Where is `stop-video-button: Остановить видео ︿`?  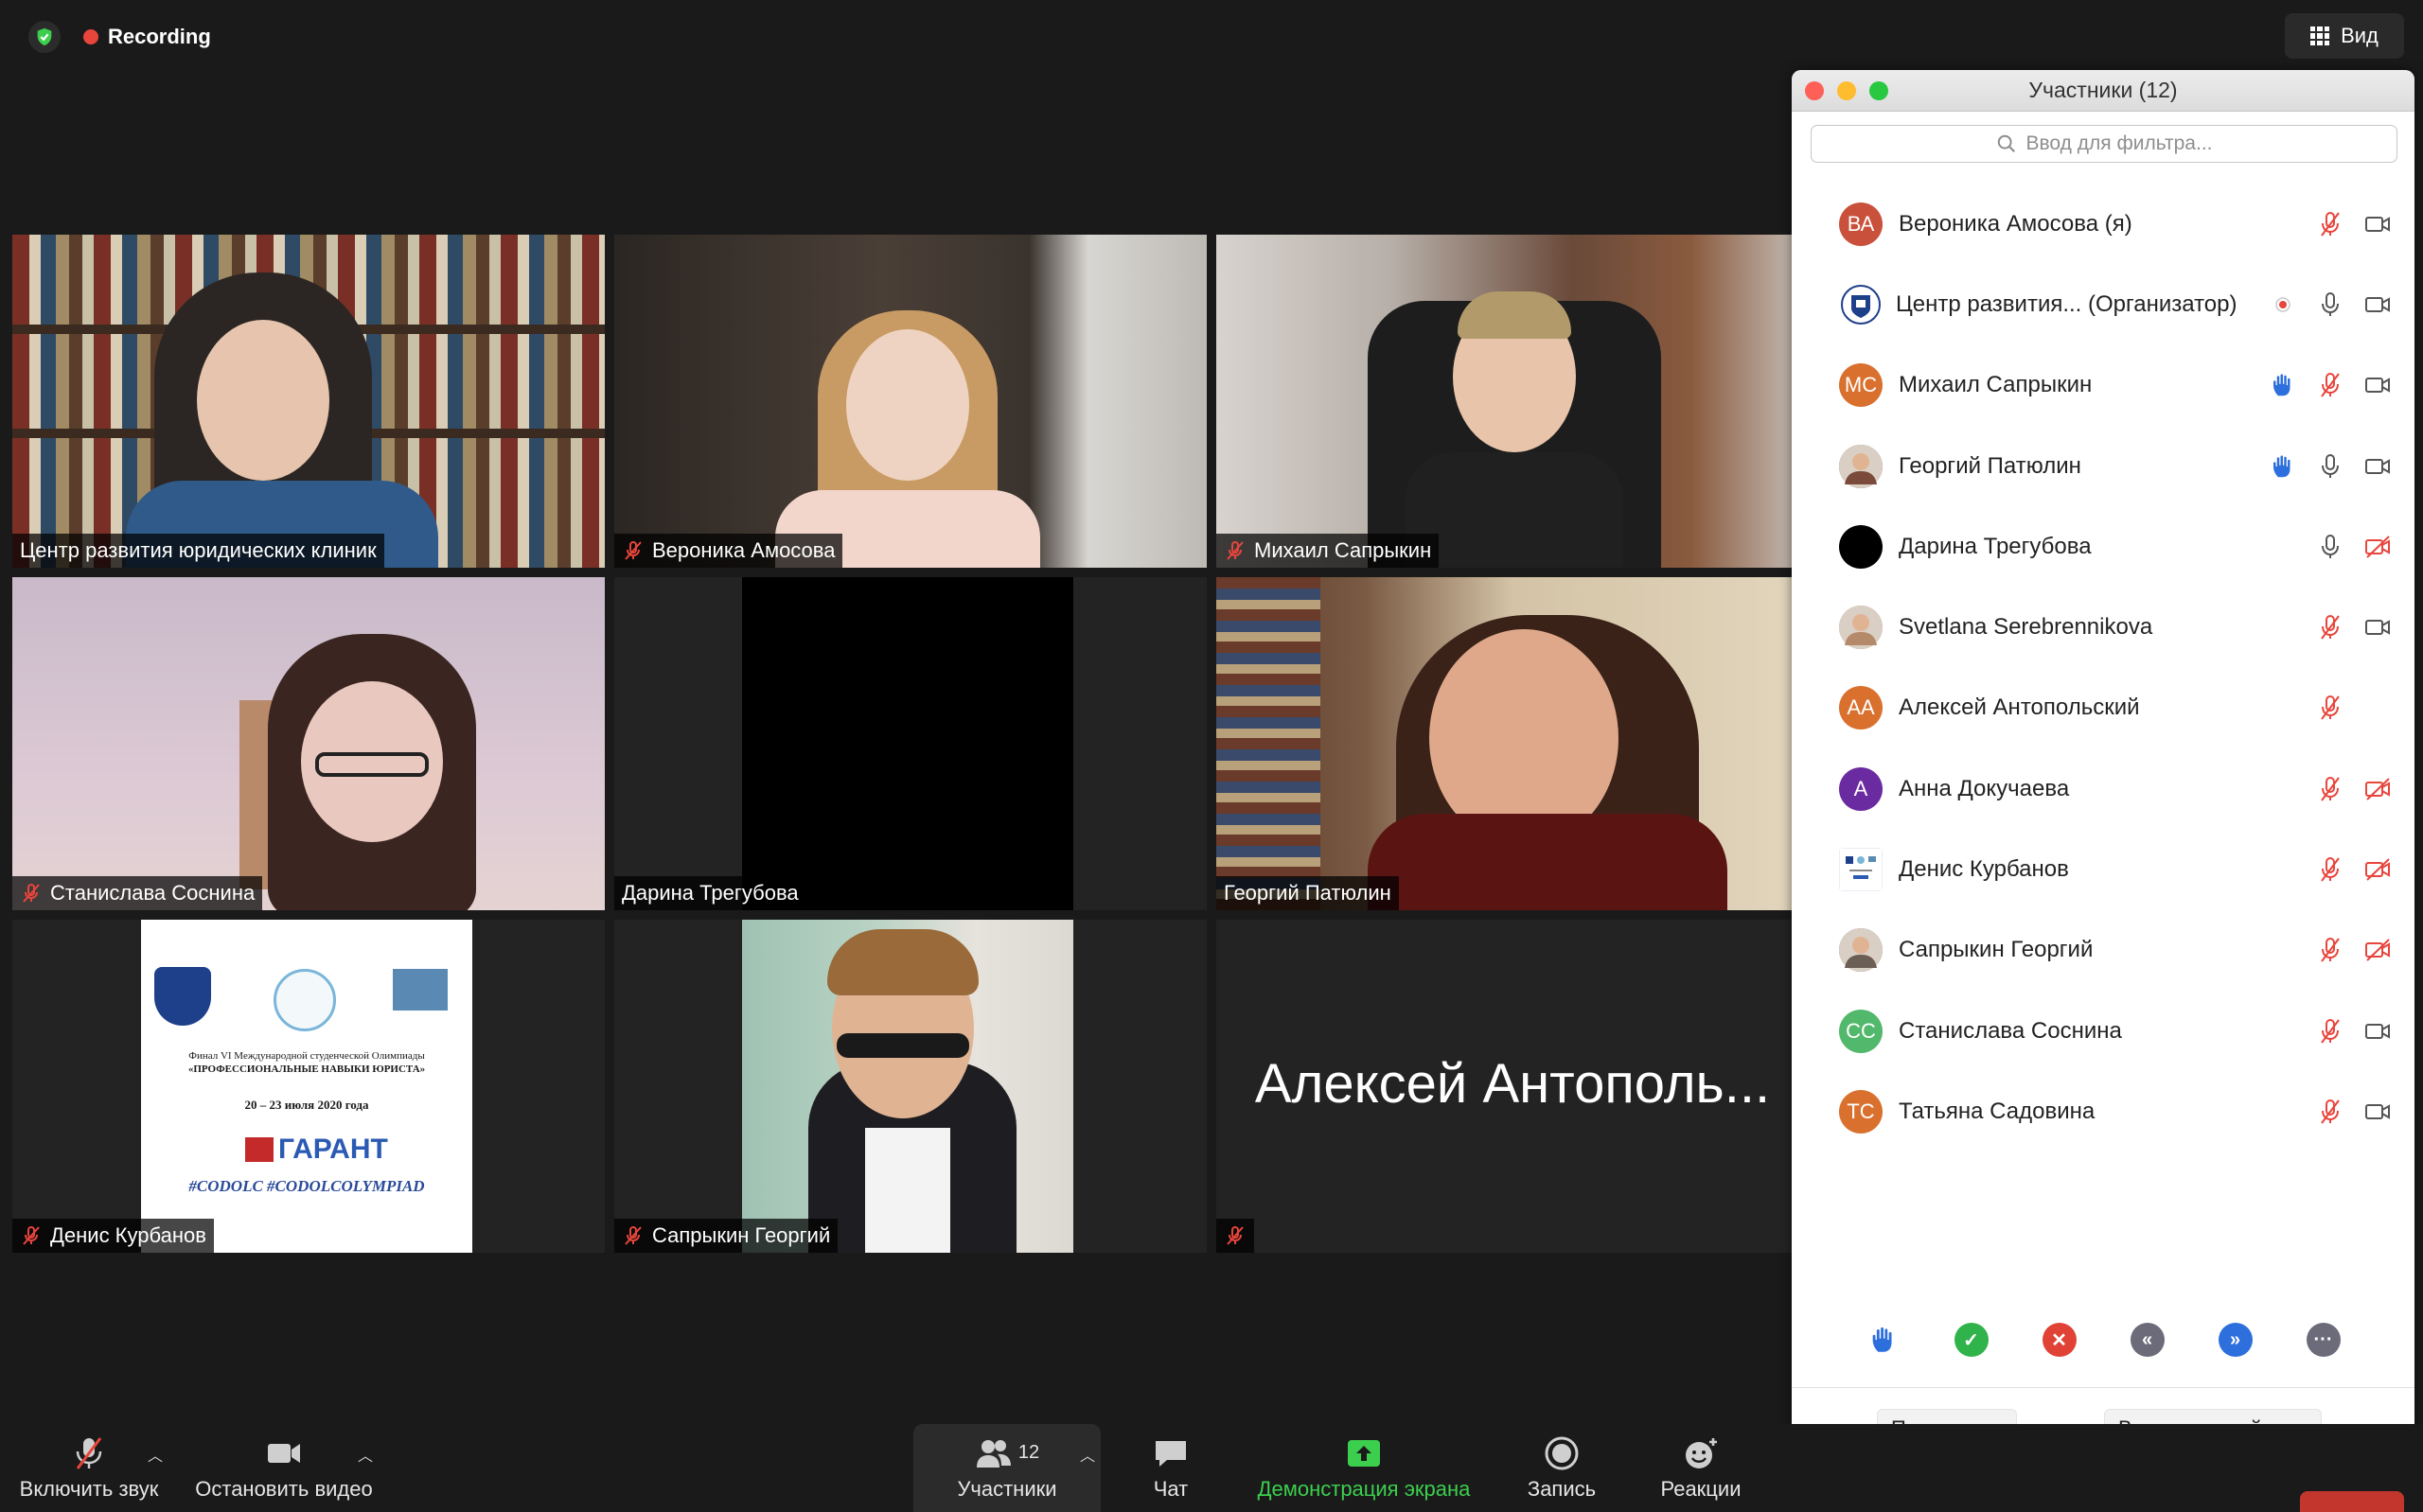
stop-video-button: Остановить видео ︿ is located at coordinates (284, 1468).